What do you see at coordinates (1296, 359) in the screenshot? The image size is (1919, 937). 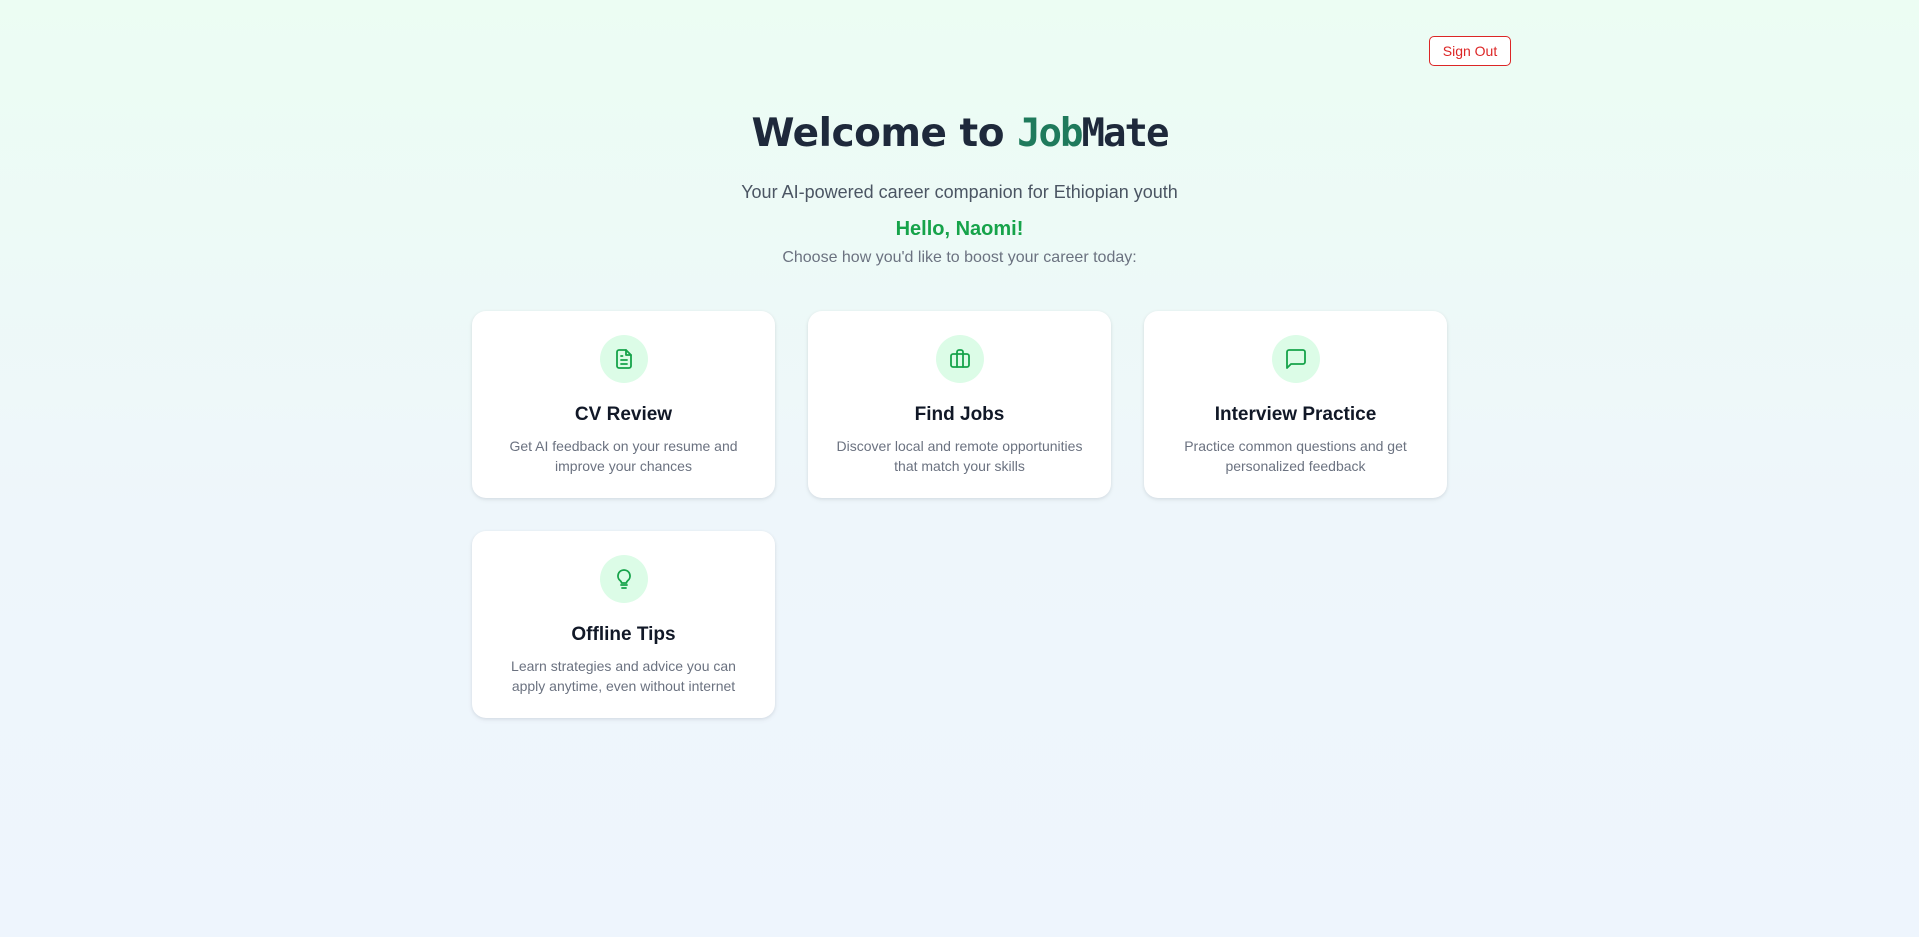 I see `chat-bubble-icon` at bounding box center [1296, 359].